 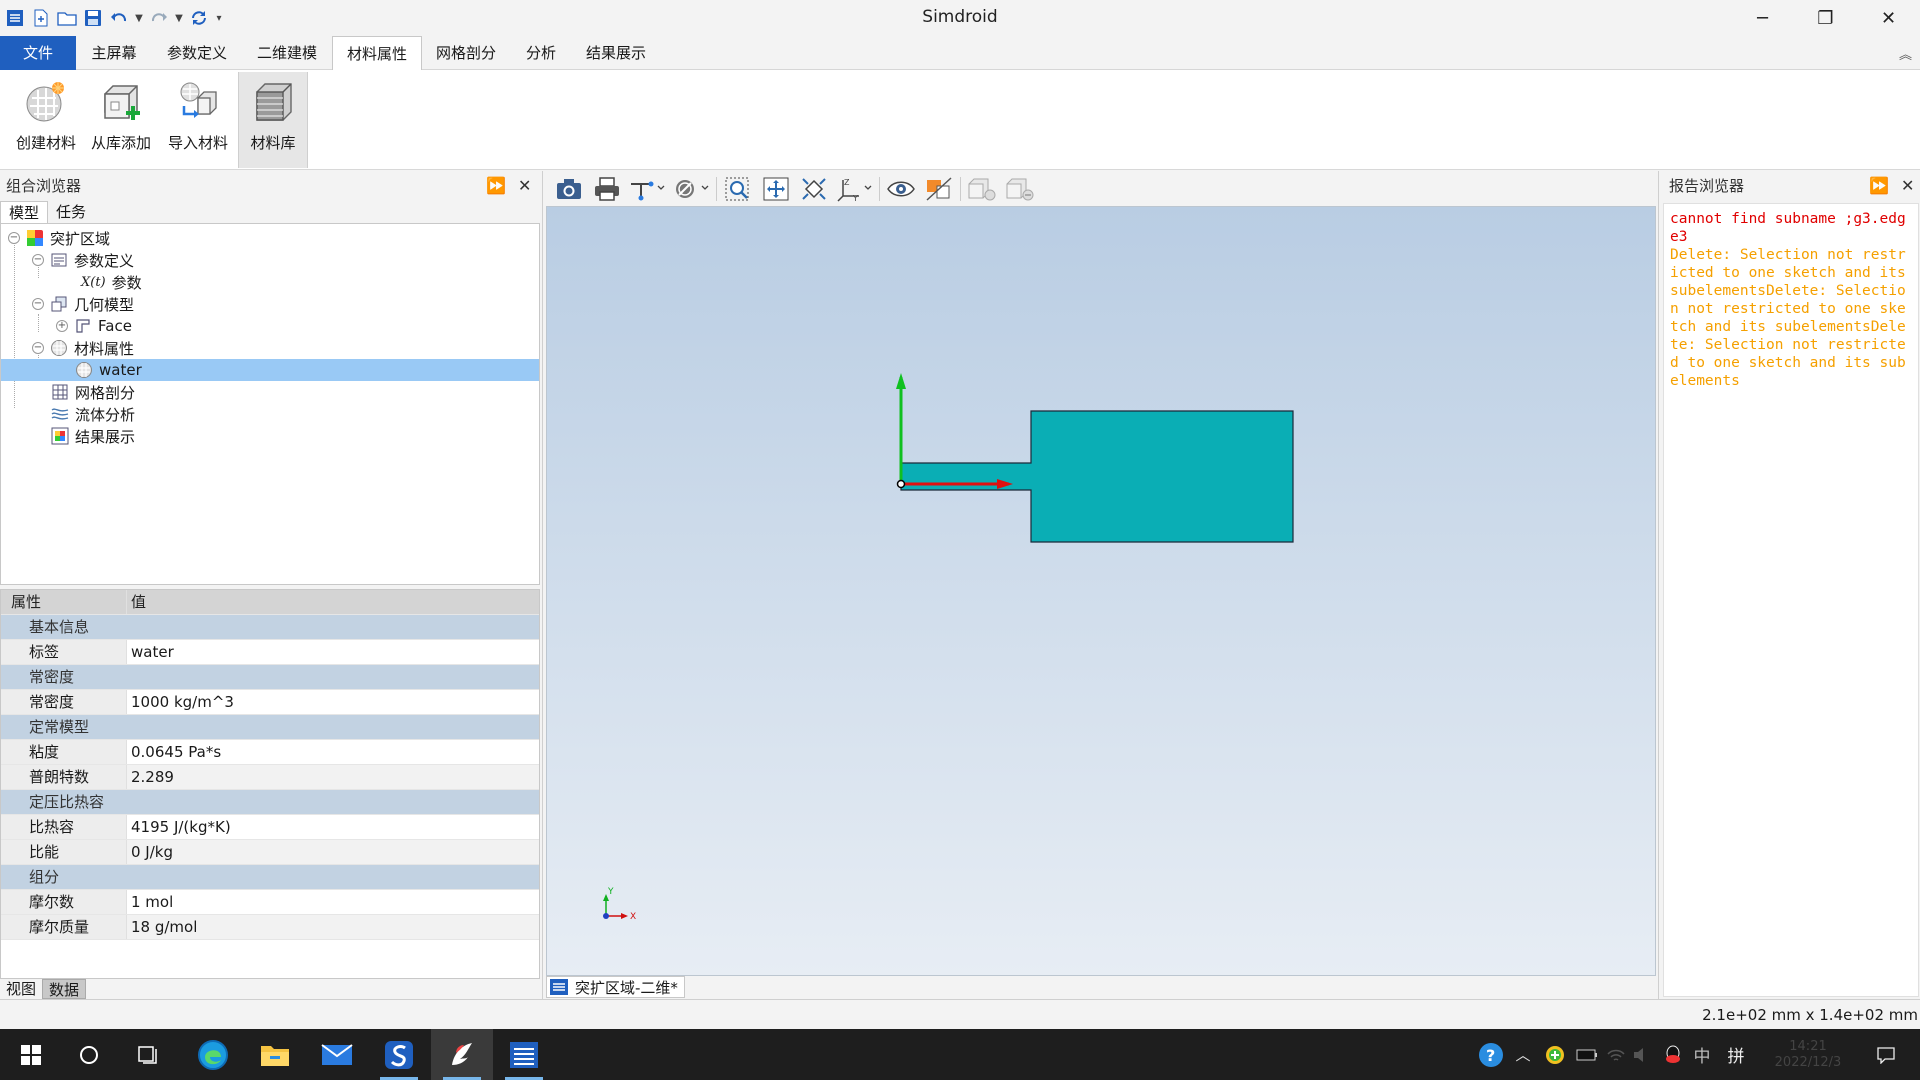 I want to click on tab-tasks: 任务, so click(x=71, y=212).